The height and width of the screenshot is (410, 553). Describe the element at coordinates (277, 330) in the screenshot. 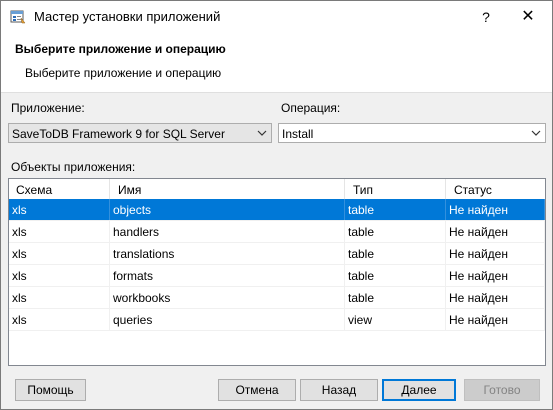

I see `row-divider` at that location.